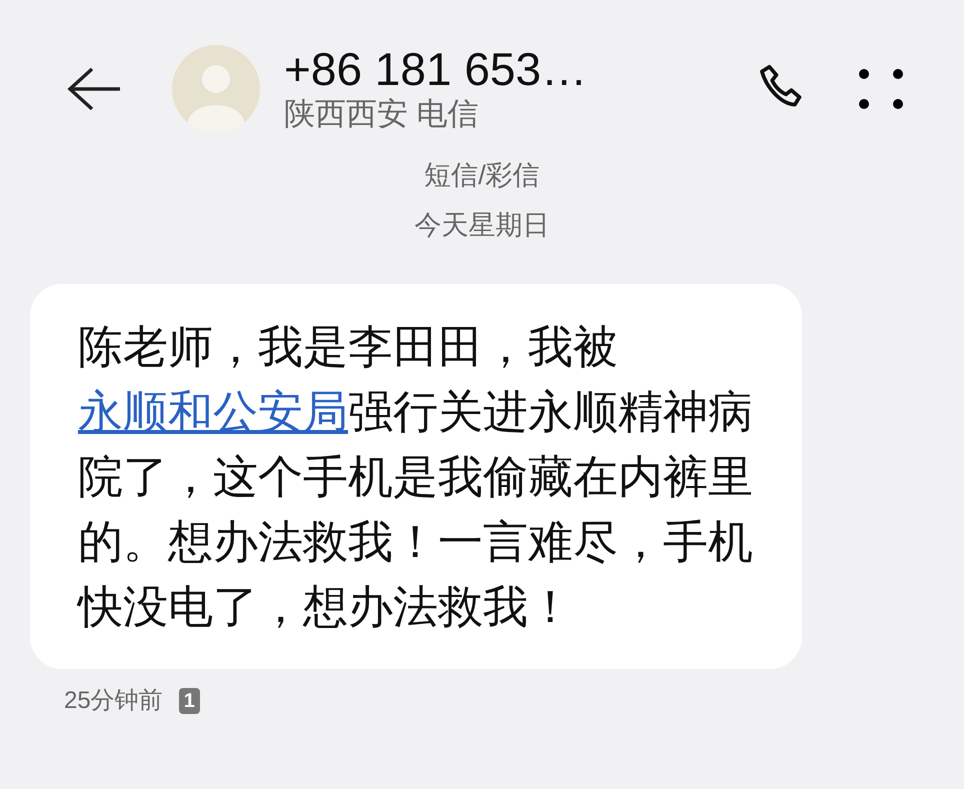  I want to click on message-link: 永顺和公安局, so click(213, 411).